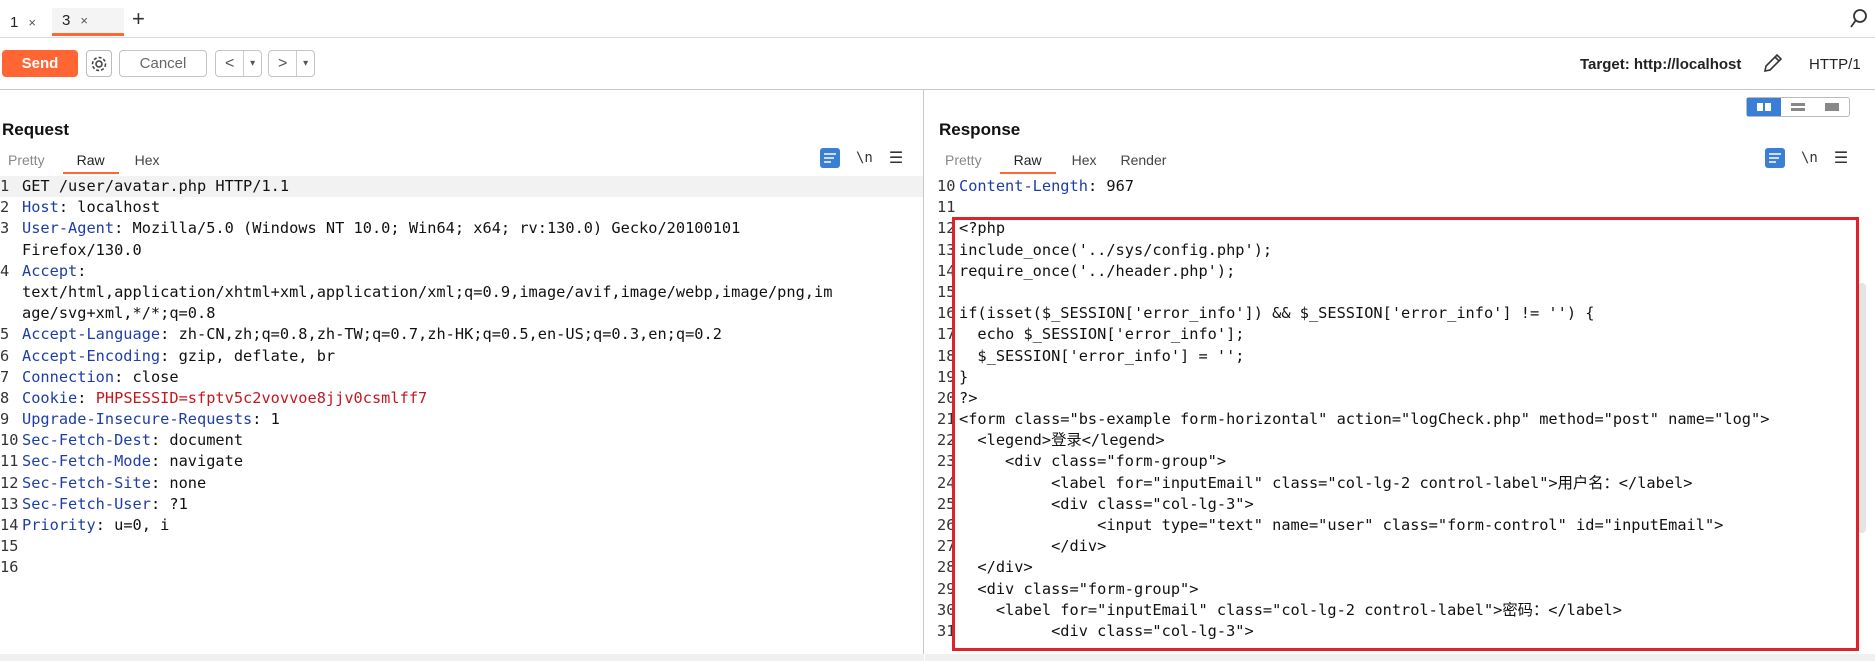  I want to click on split-horizontal-icon, so click(1798, 107).